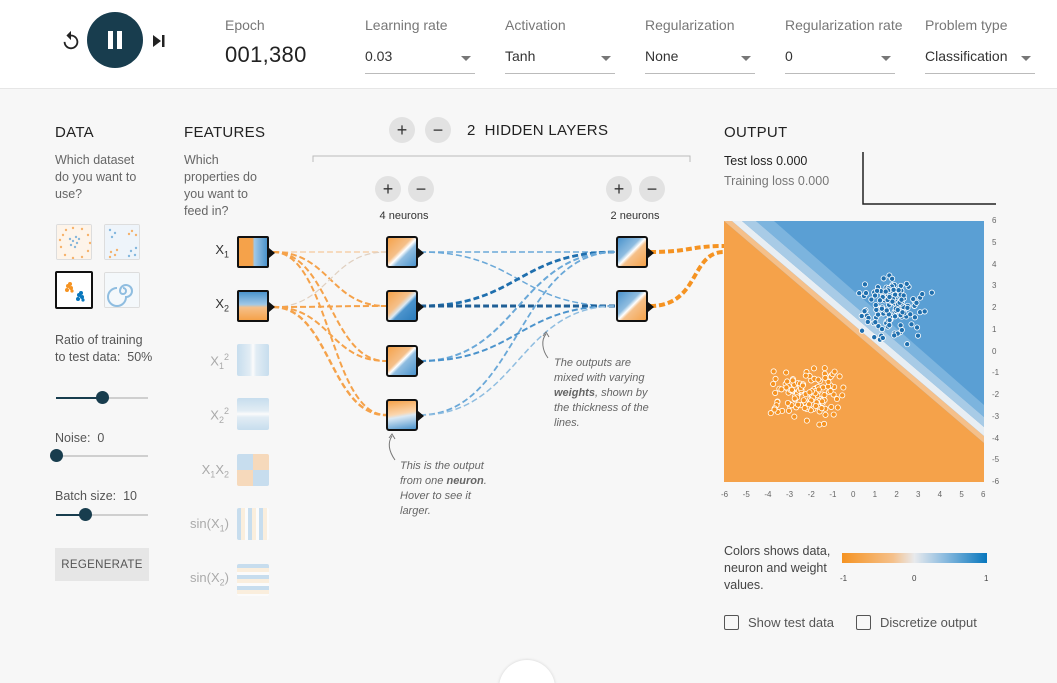  Describe the element at coordinates (725, 494) in the screenshot. I see `x-tick: -6` at that location.